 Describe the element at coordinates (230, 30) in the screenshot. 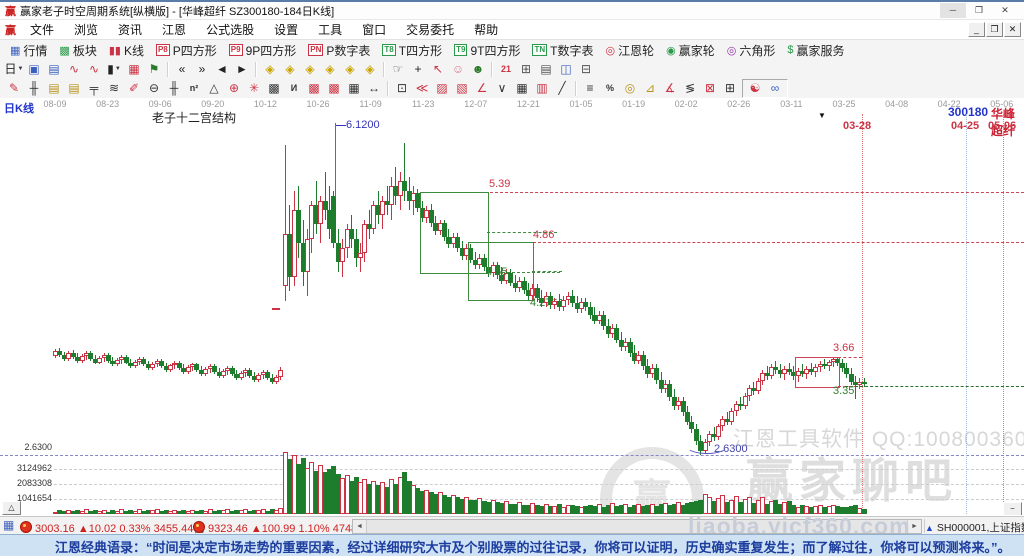

I see `menu-公式选股: 公式选股` at that location.